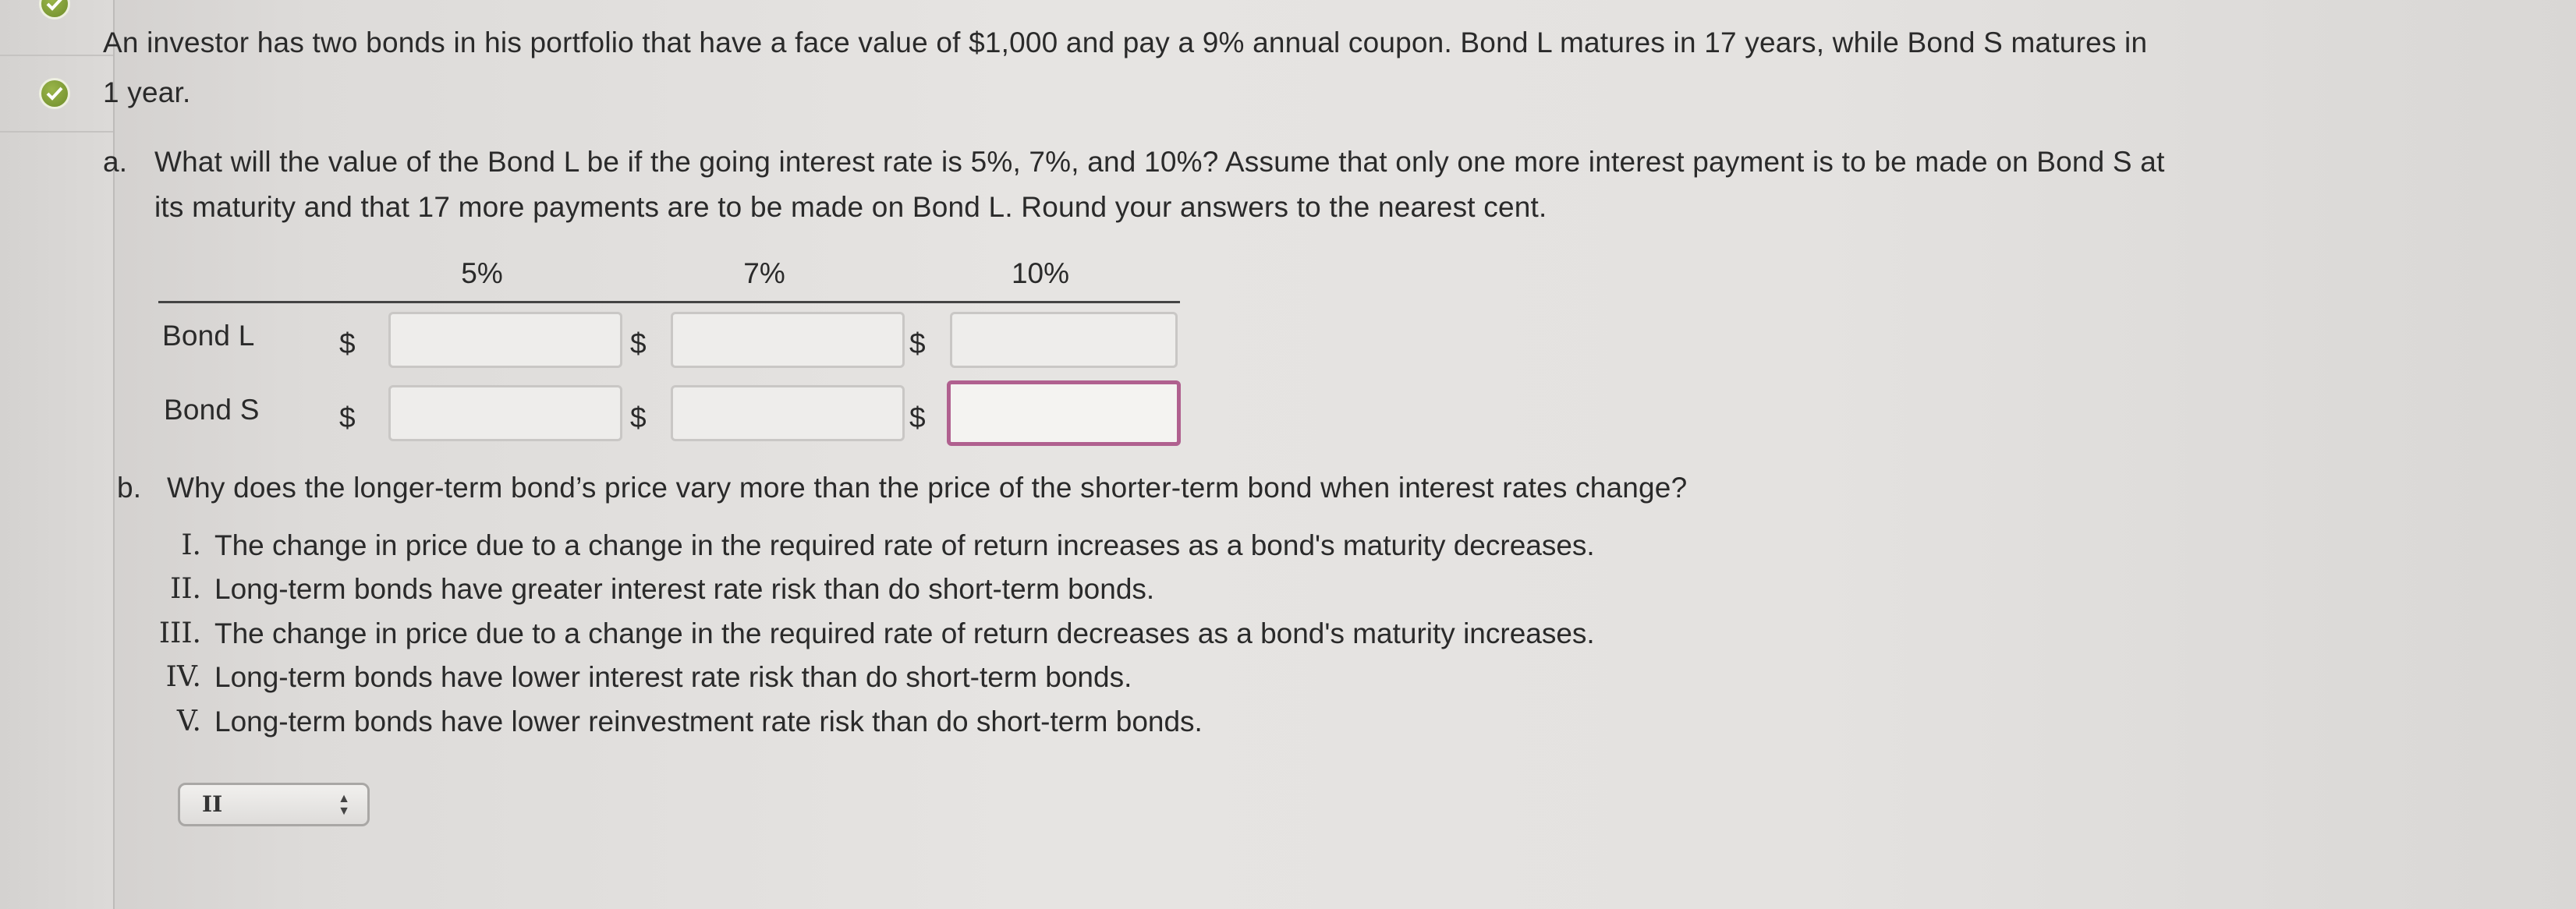 This screenshot has width=2576, height=909. Describe the element at coordinates (183, 677) in the screenshot. I see `option-numeral: IV.` at that location.